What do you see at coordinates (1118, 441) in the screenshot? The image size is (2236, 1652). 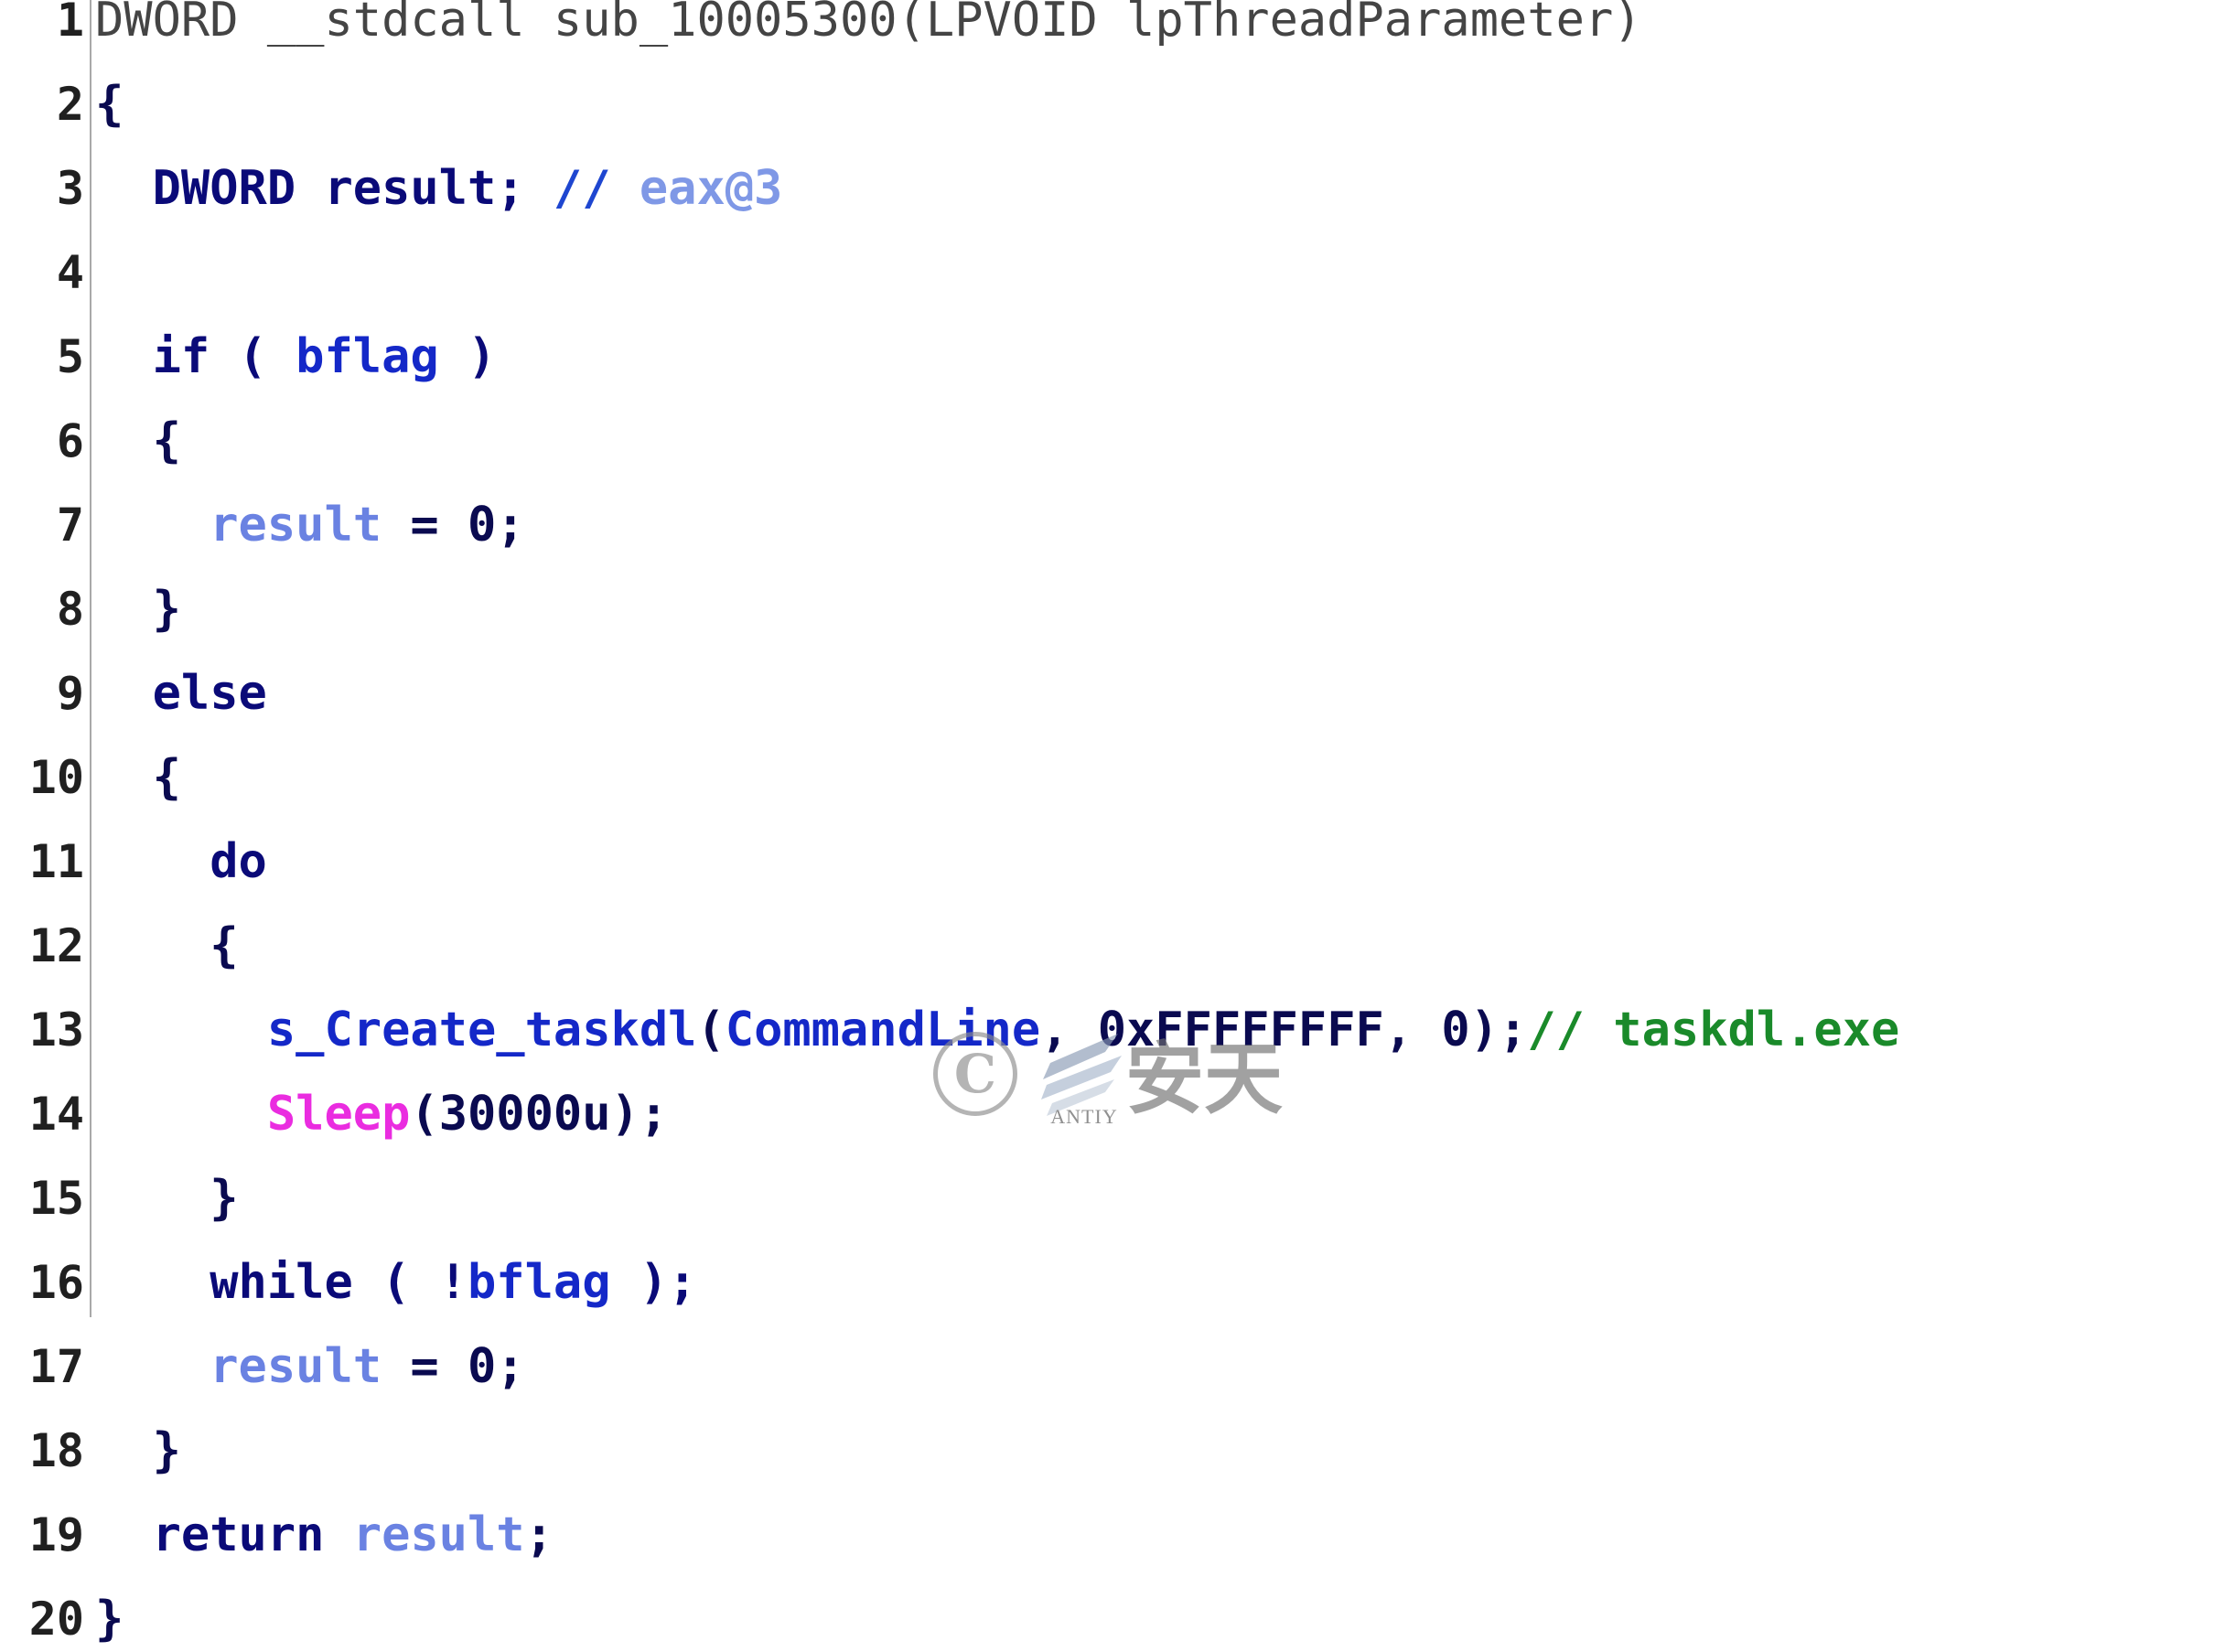 I see `code-line: 6 {` at bounding box center [1118, 441].